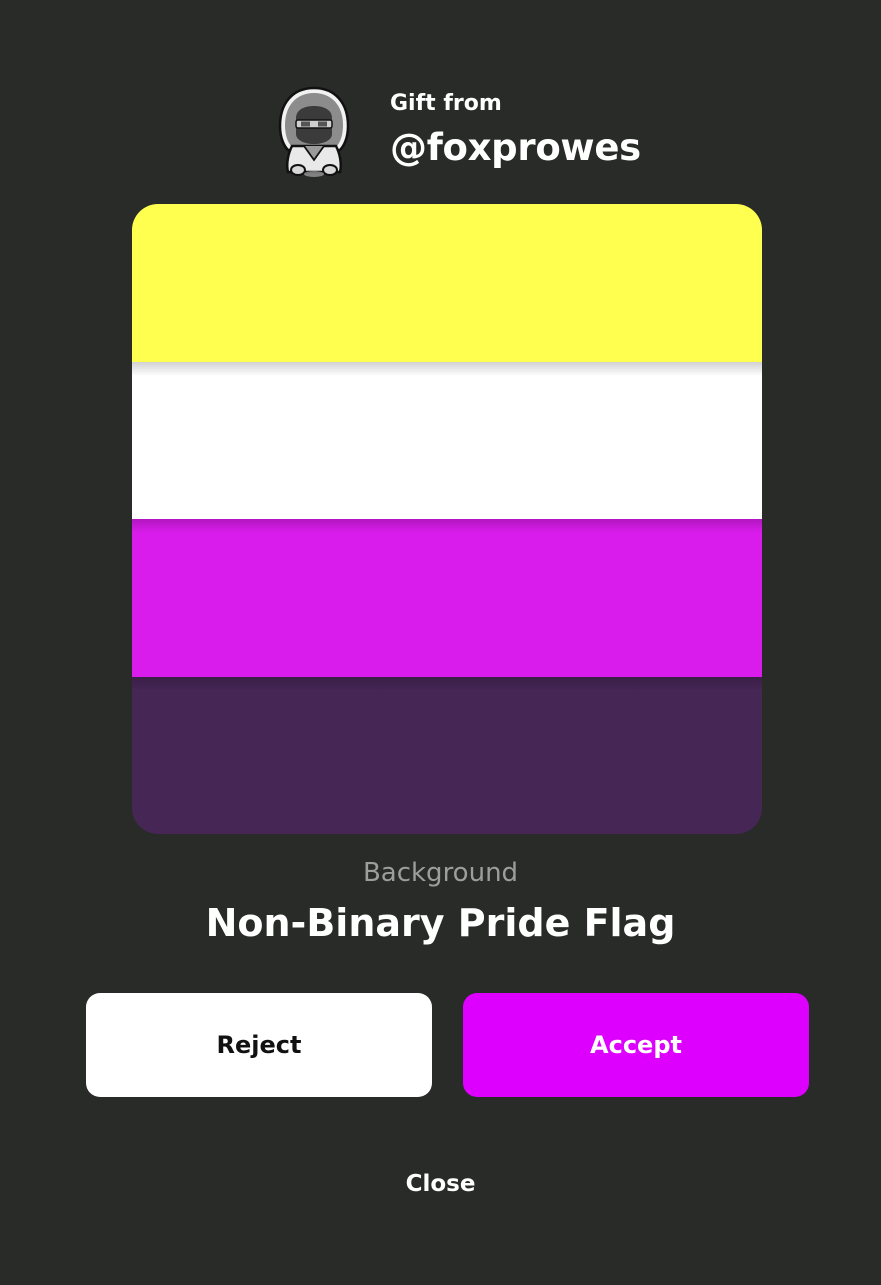 This screenshot has width=881, height=1285. I want to click on close-row: Close, so click(440, 1184).